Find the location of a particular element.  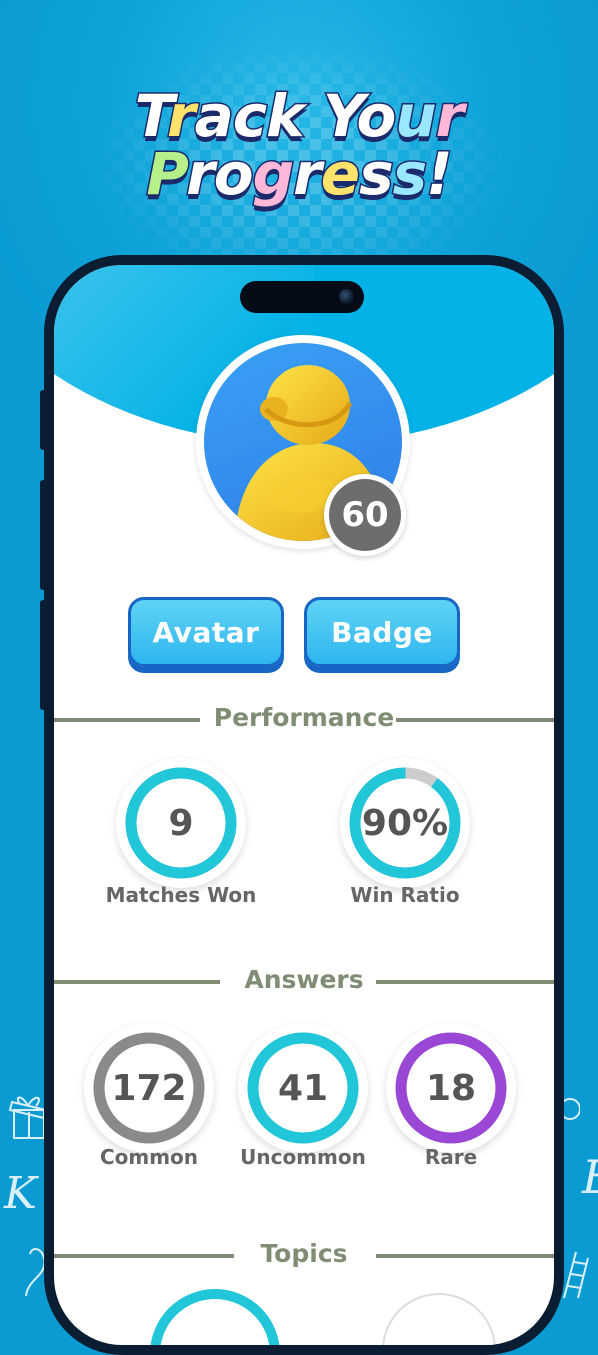

camera-icon is located at coordinates (346, 296).